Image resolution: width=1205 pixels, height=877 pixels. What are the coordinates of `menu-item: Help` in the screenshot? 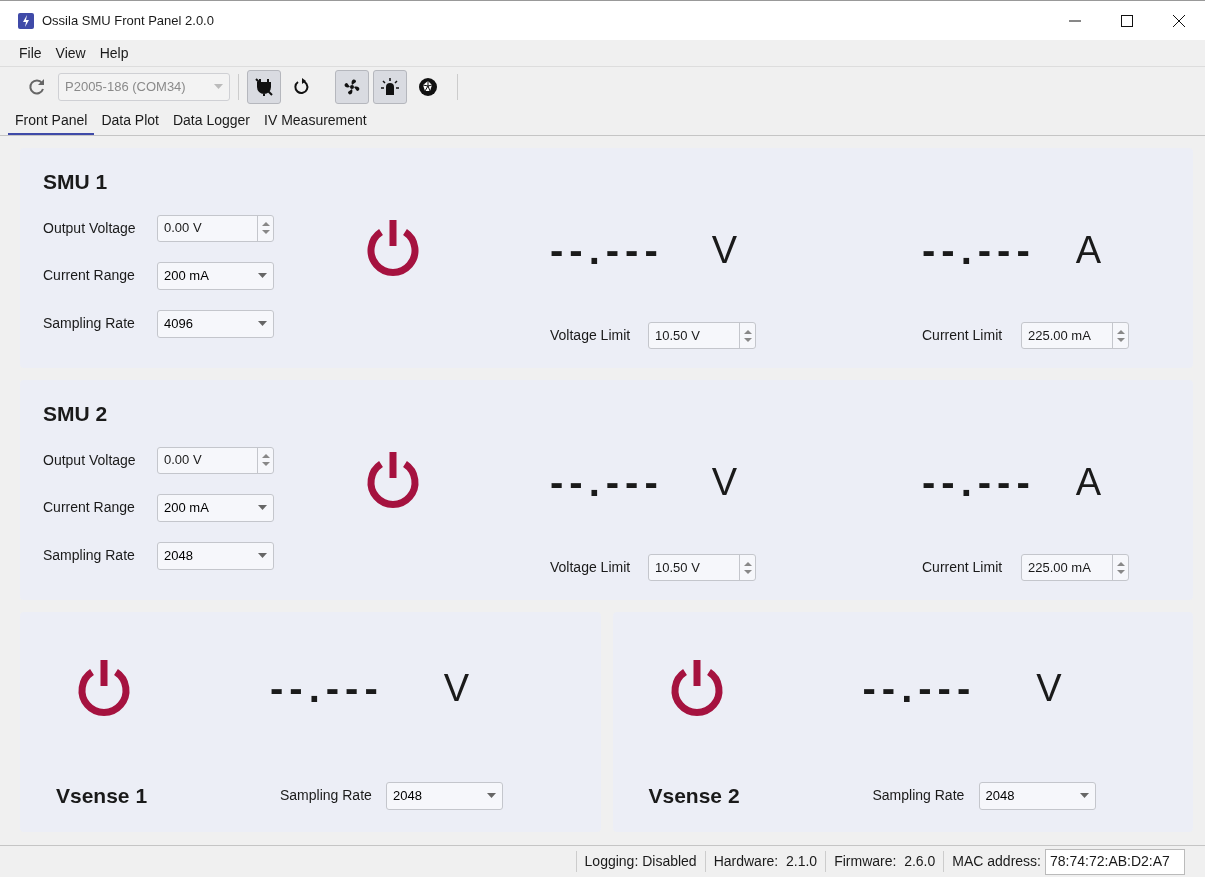 It's located at (114, 53).